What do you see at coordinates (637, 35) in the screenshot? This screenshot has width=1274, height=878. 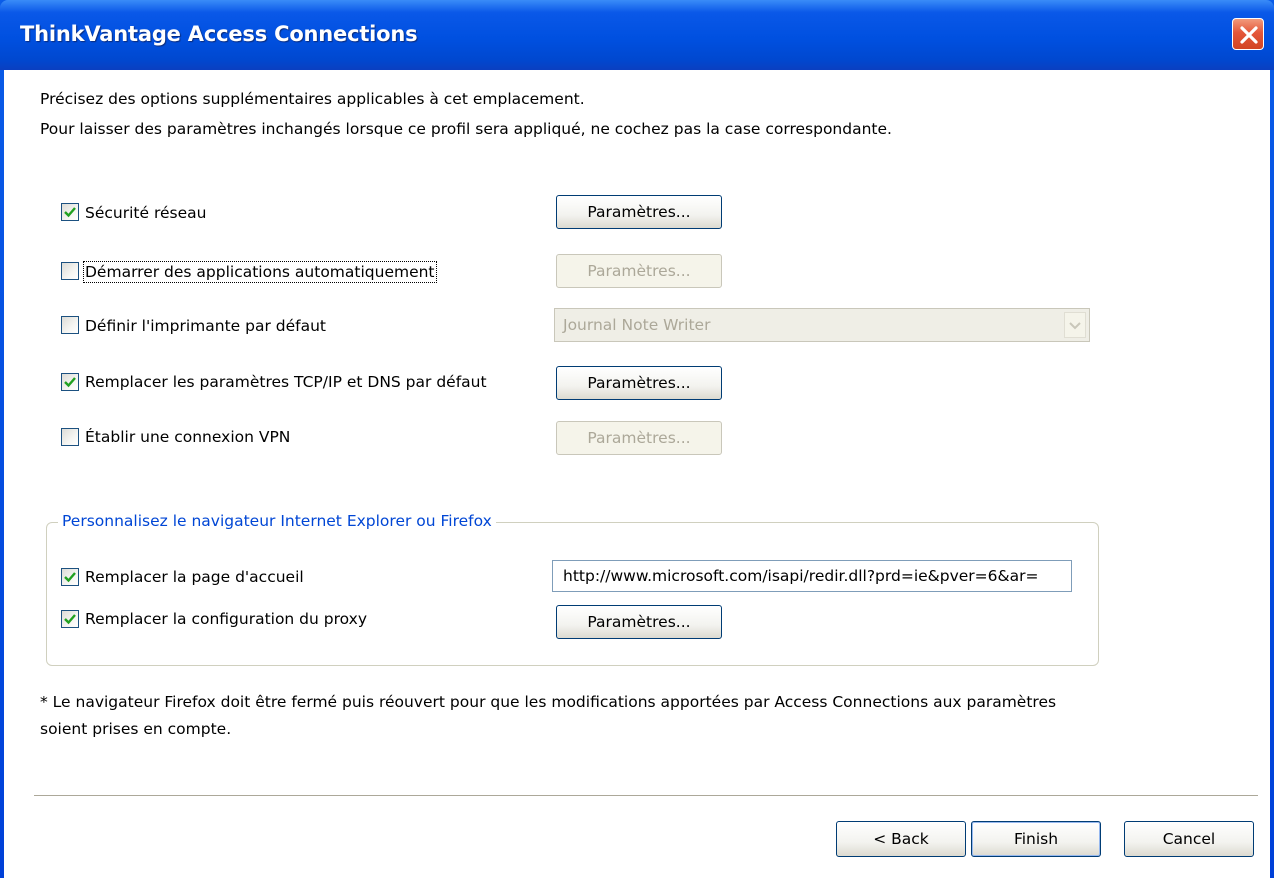 I see `title-bar: ThinkVantage Access Connections` at bounding box center [637, 35].